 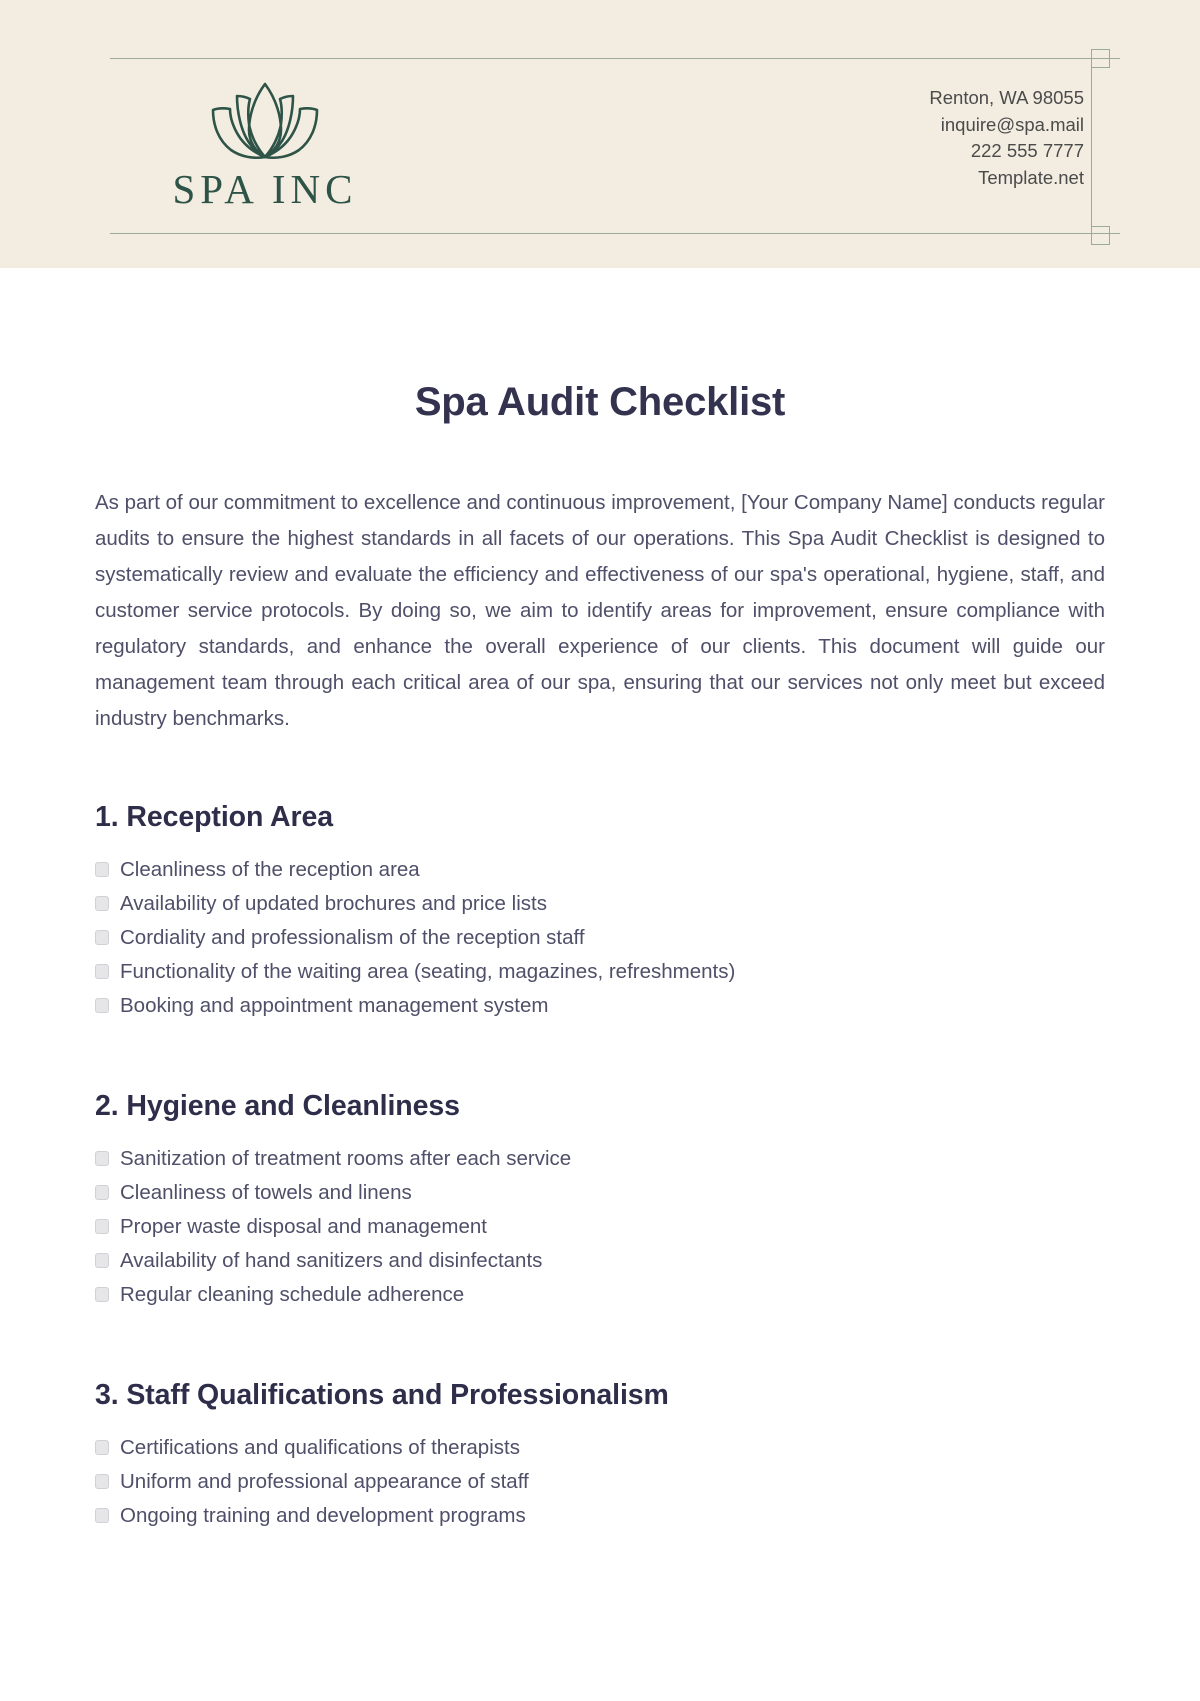 I want to click on brand-wordmark: SPA INC, so click(x=265, y=189).